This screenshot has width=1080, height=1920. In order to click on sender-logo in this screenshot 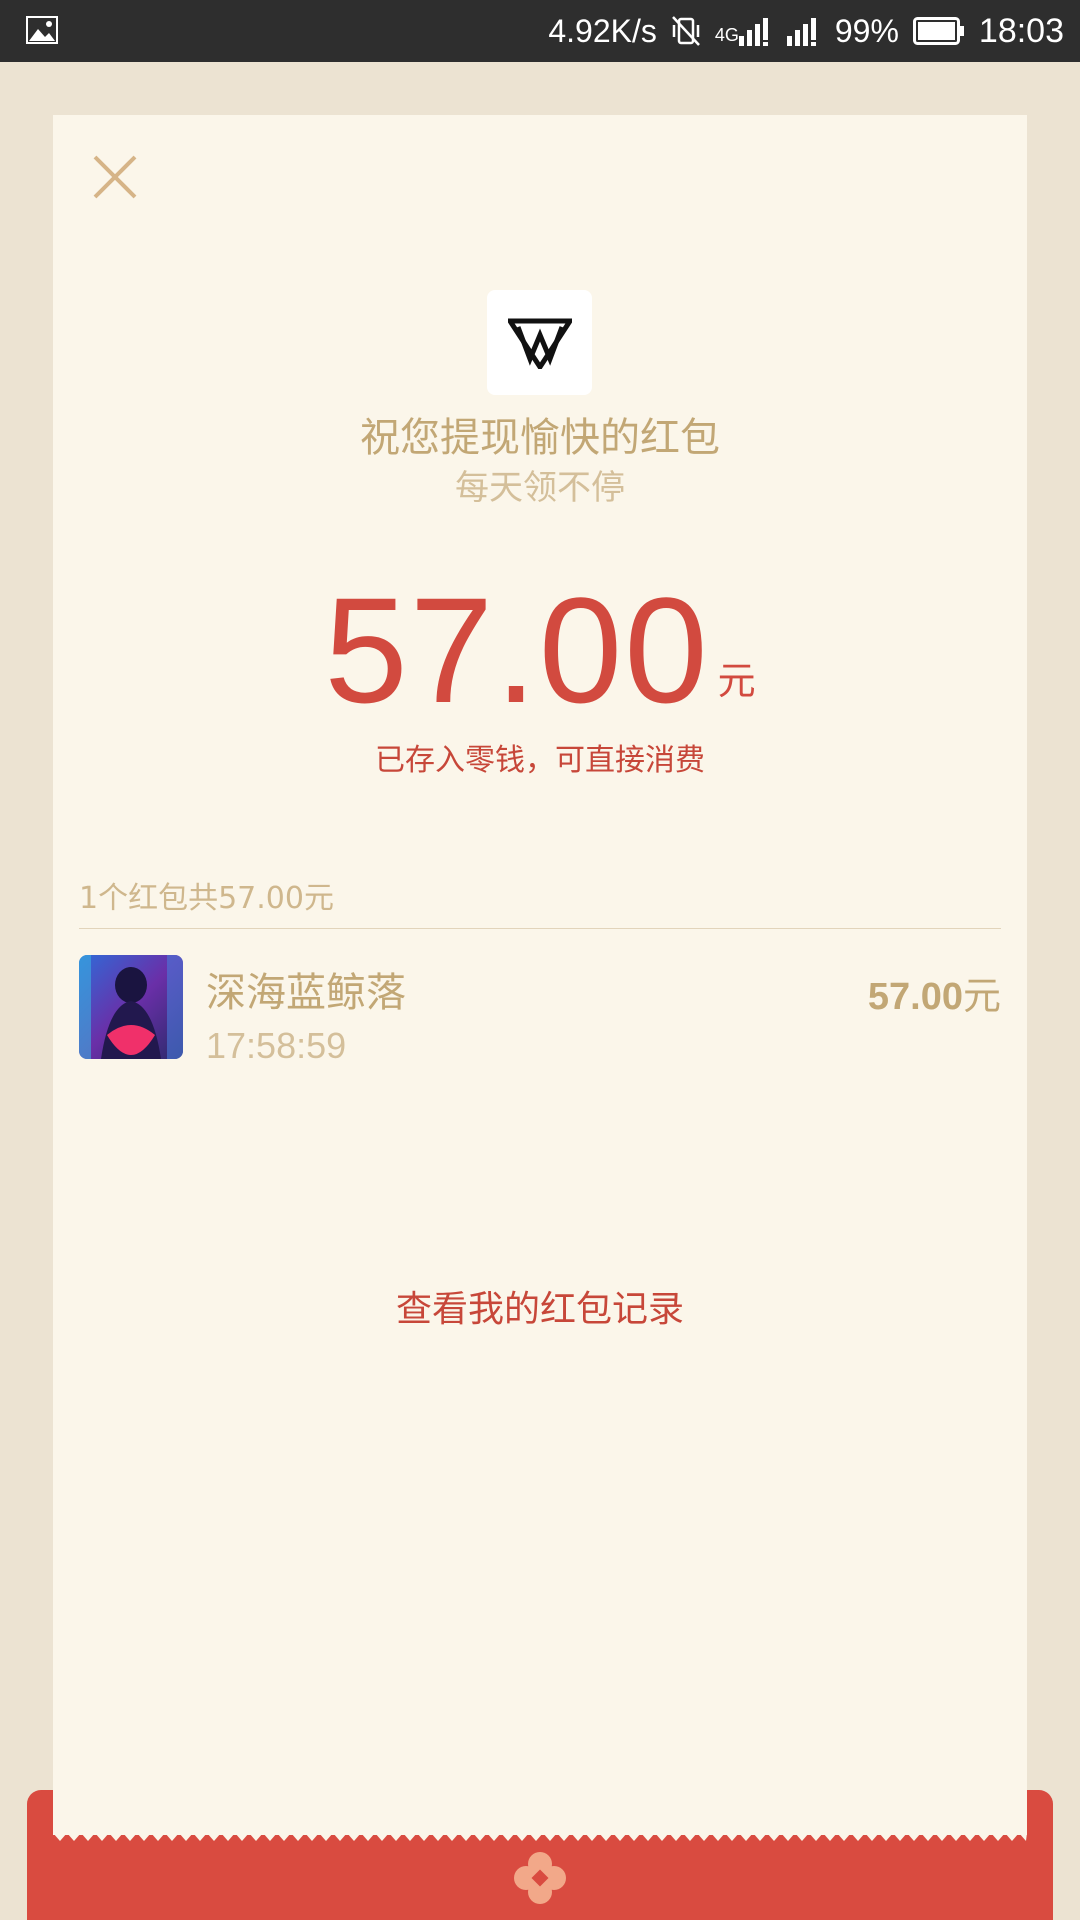, I will do `click(539, 342)`.